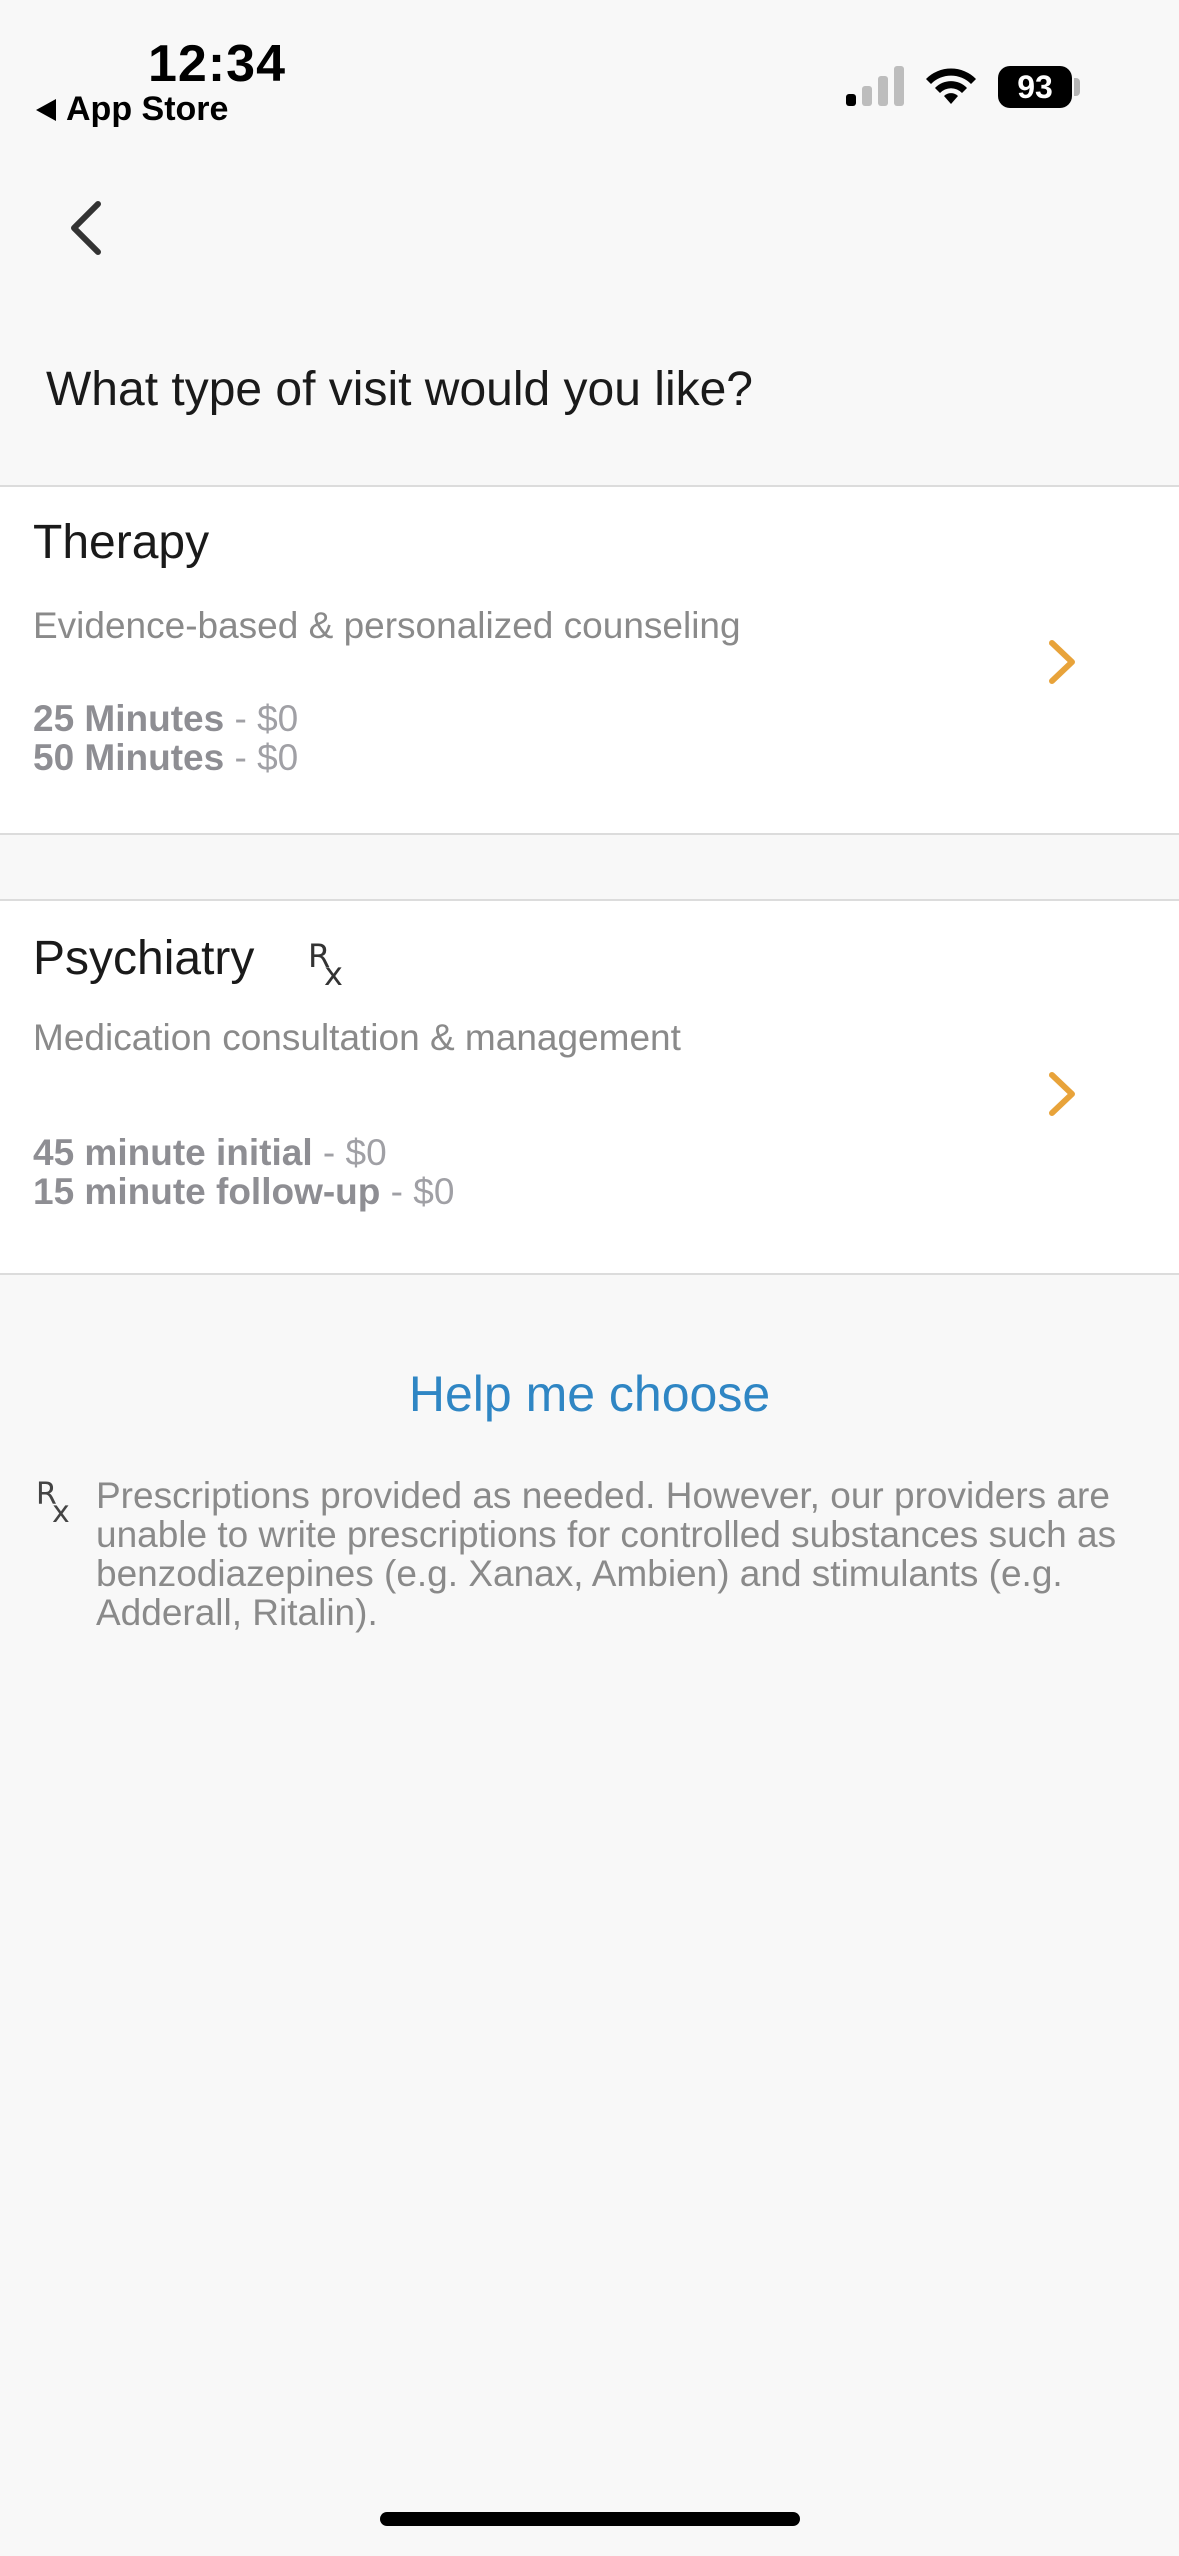 This screenshot has width=1179, height=2556. What do you see at coordinates (951, 86) in the screenshot?
I see `wifi-icon` at bounding box center [951, 86].